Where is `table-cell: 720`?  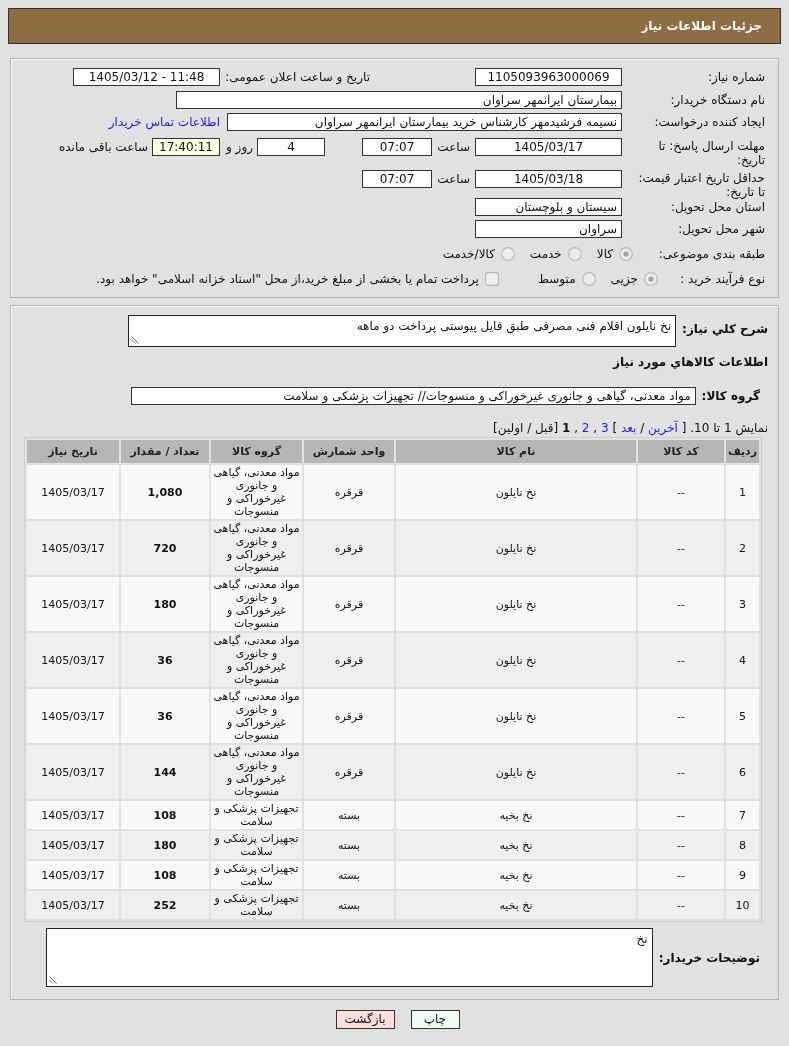
table-cell: 720 is located at coordinates (165, 548).